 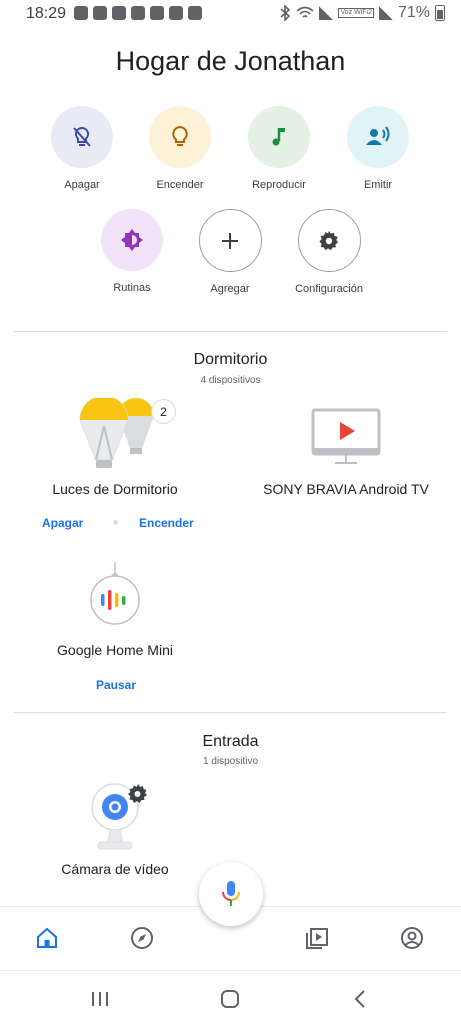 I want to click on nav-home, so click(x=47, y=938).